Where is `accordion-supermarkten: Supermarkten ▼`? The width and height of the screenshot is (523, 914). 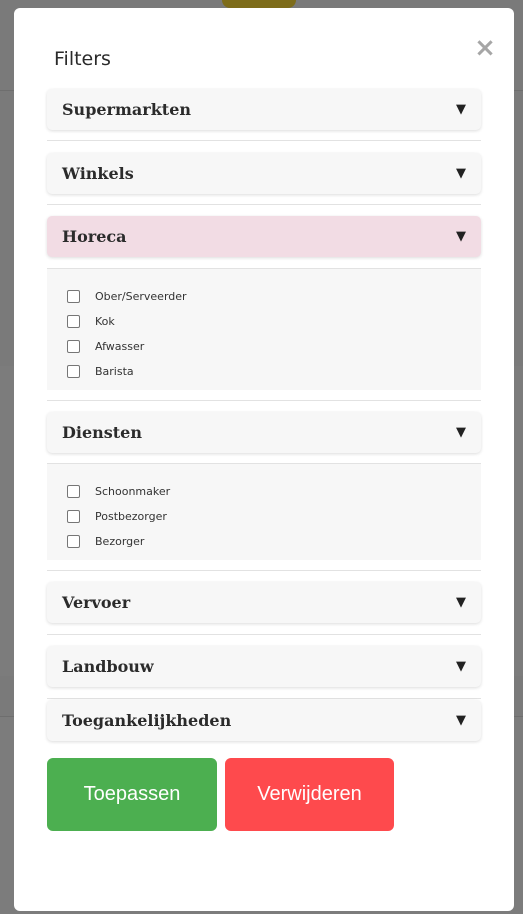 accordion-supermarkten: Supermarkten ▼ is located at coordinates (264, 109).